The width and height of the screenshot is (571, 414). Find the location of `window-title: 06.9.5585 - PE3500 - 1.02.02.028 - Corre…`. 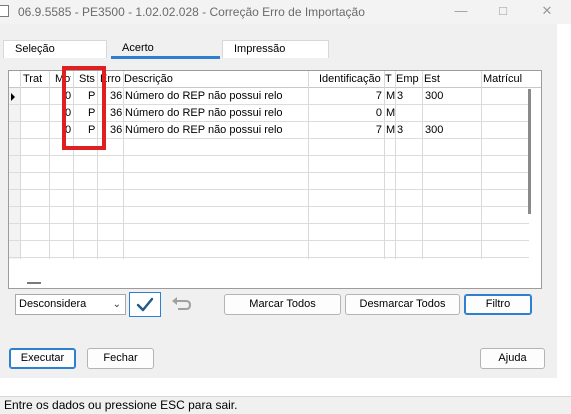

window-title: 06.9.5585 - PE3500 - 1.02.02.028 - Corre… is located at coordinates (191, 12).